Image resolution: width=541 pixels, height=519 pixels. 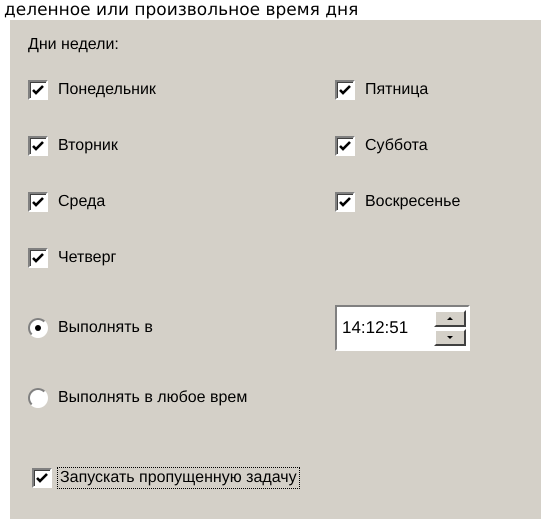 What do you see at coordinates (181, 10) in the screenshot?
I see `page-heading: деленное или произвольное время дня` at bounding box center [181, 10].